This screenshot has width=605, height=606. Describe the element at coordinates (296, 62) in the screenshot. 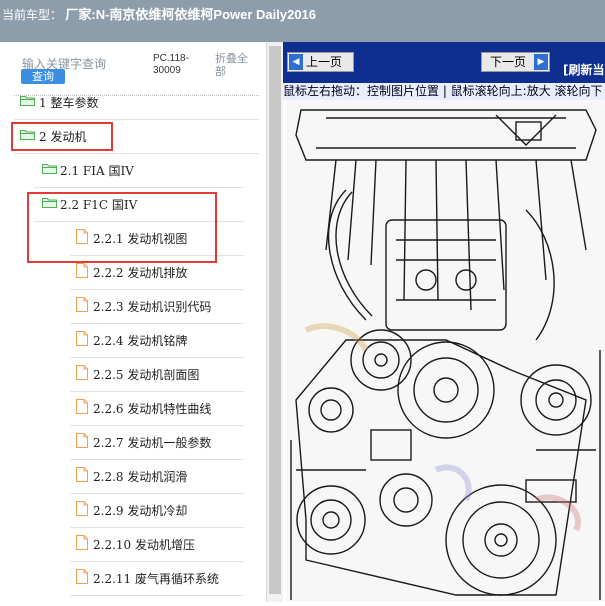

I see `arrow-left-icon: ◀` at that location.